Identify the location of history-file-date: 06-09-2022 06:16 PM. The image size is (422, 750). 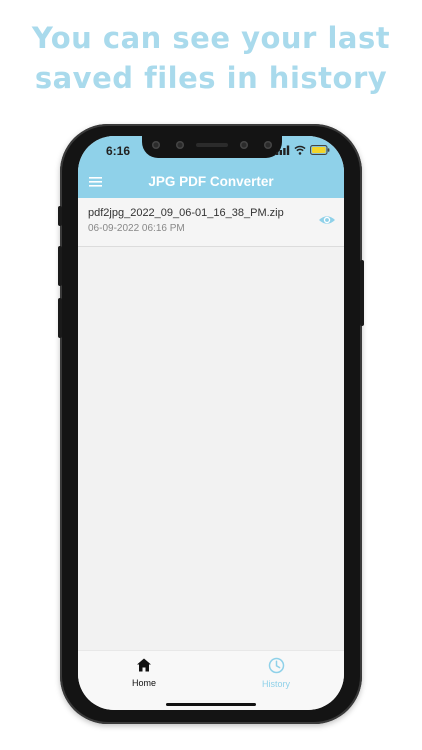
(136, 228).